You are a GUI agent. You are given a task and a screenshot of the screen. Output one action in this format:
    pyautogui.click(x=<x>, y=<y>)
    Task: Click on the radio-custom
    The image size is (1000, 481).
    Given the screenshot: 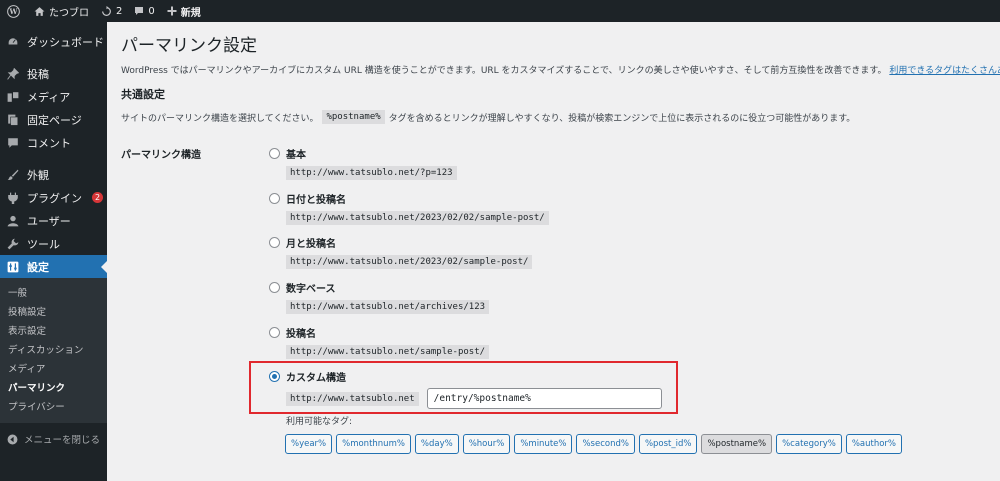 What is the action you would take?
    pyautogui.click(x=274, y=376)
    